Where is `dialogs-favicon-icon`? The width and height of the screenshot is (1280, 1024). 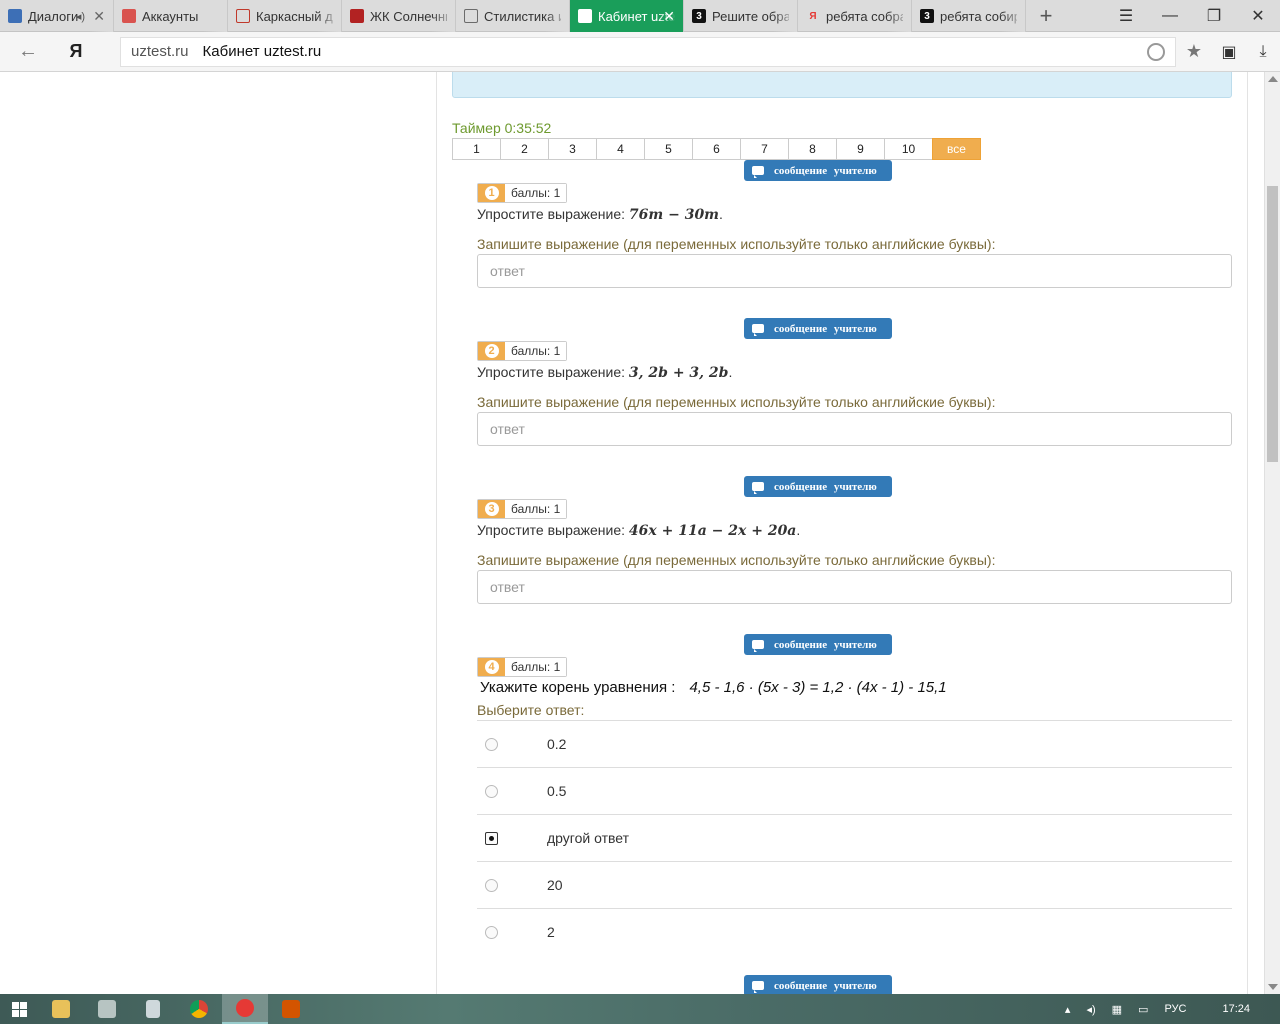
dialogs-favicon-icon is located at coordinates (15, 16).